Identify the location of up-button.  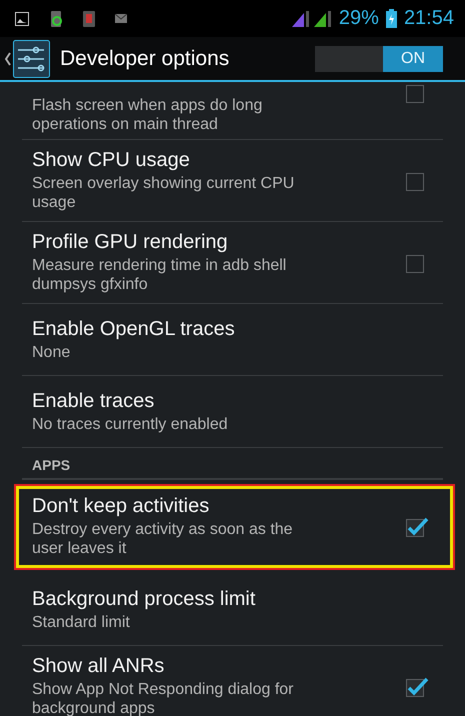
(27, 59).